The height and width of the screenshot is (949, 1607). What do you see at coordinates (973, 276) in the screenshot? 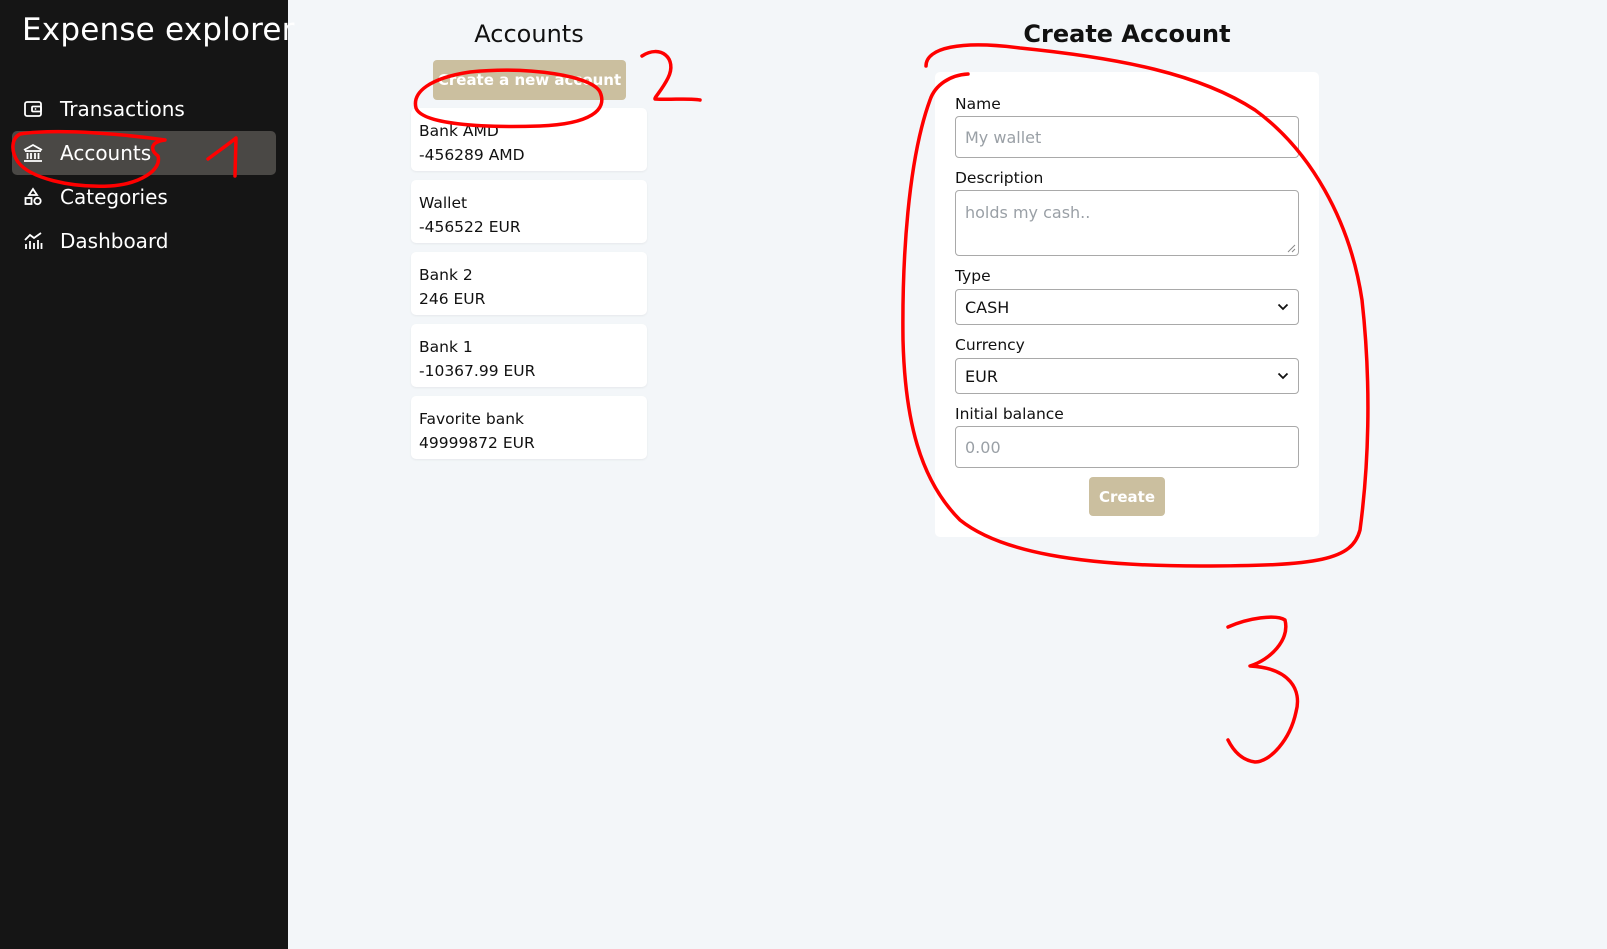
I see `type-label: Type` at bounding box center [973, 276].